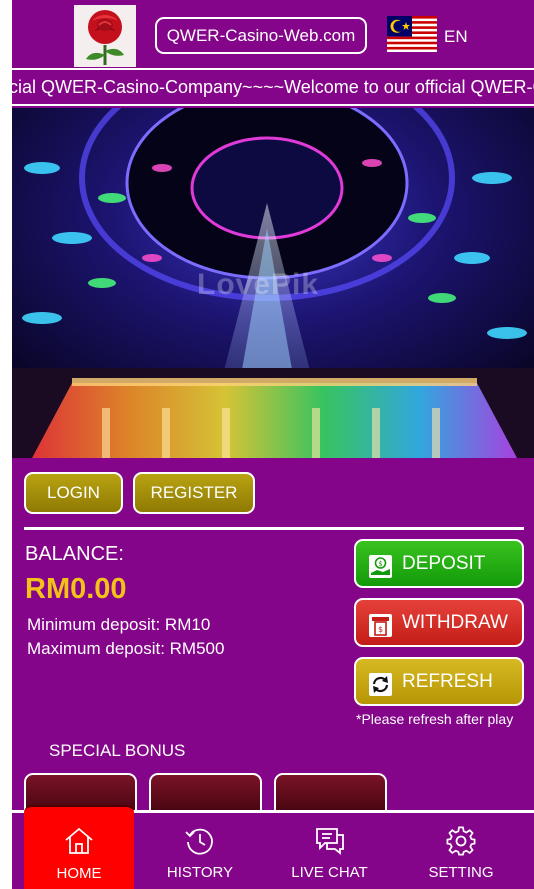 Image resolution: width=534 pixels, height=889 pixels. What do you see at coordinates (126, 648) in the screenshot?
I see `maximum-deposit-text: Maximum deposit: RM500` at bounding box center [126, 648].